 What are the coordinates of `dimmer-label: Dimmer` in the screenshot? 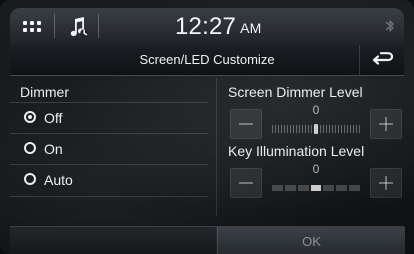 It's located at (44, 92).